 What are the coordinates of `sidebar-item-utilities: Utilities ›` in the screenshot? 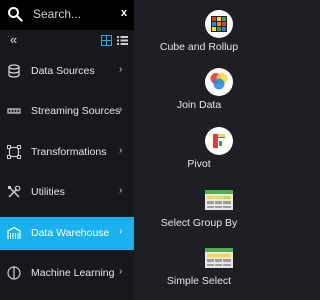 It's located at (67, 192).